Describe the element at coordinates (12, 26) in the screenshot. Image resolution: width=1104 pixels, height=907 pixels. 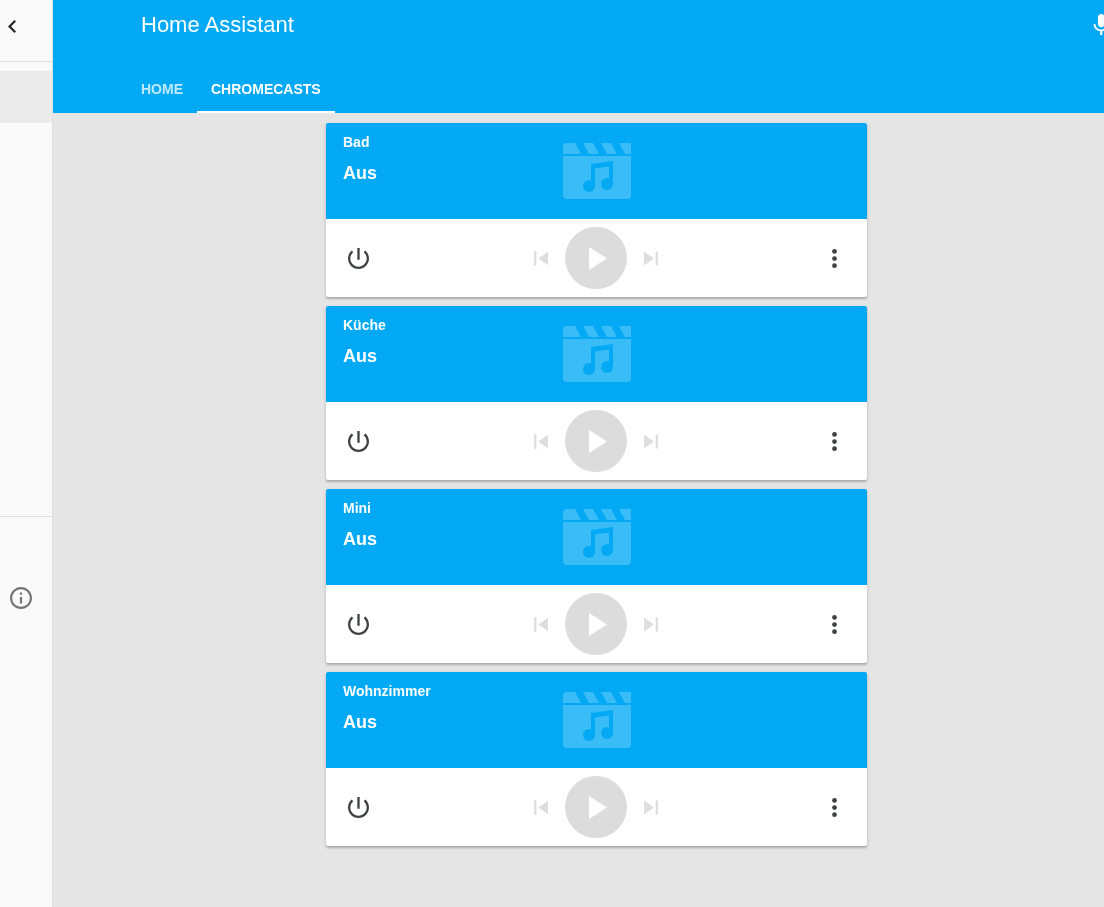
I see `chevron-left-icon` at that location.